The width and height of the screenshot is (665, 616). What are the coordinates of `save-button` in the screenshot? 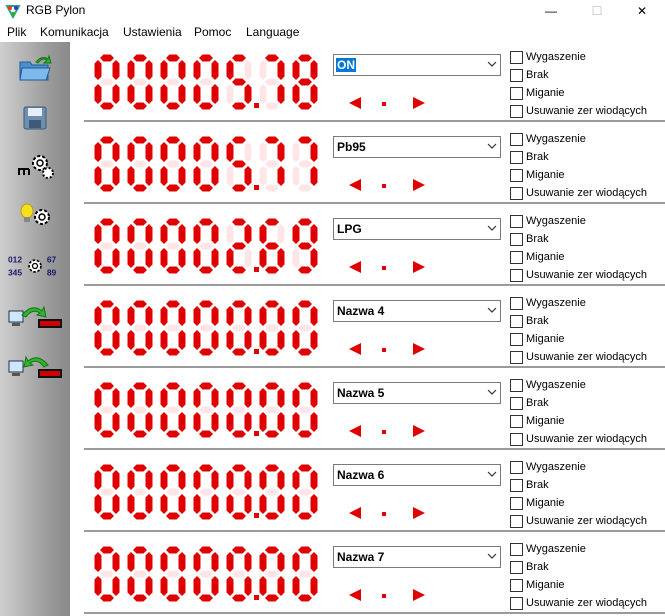 It's located at (35, 118).